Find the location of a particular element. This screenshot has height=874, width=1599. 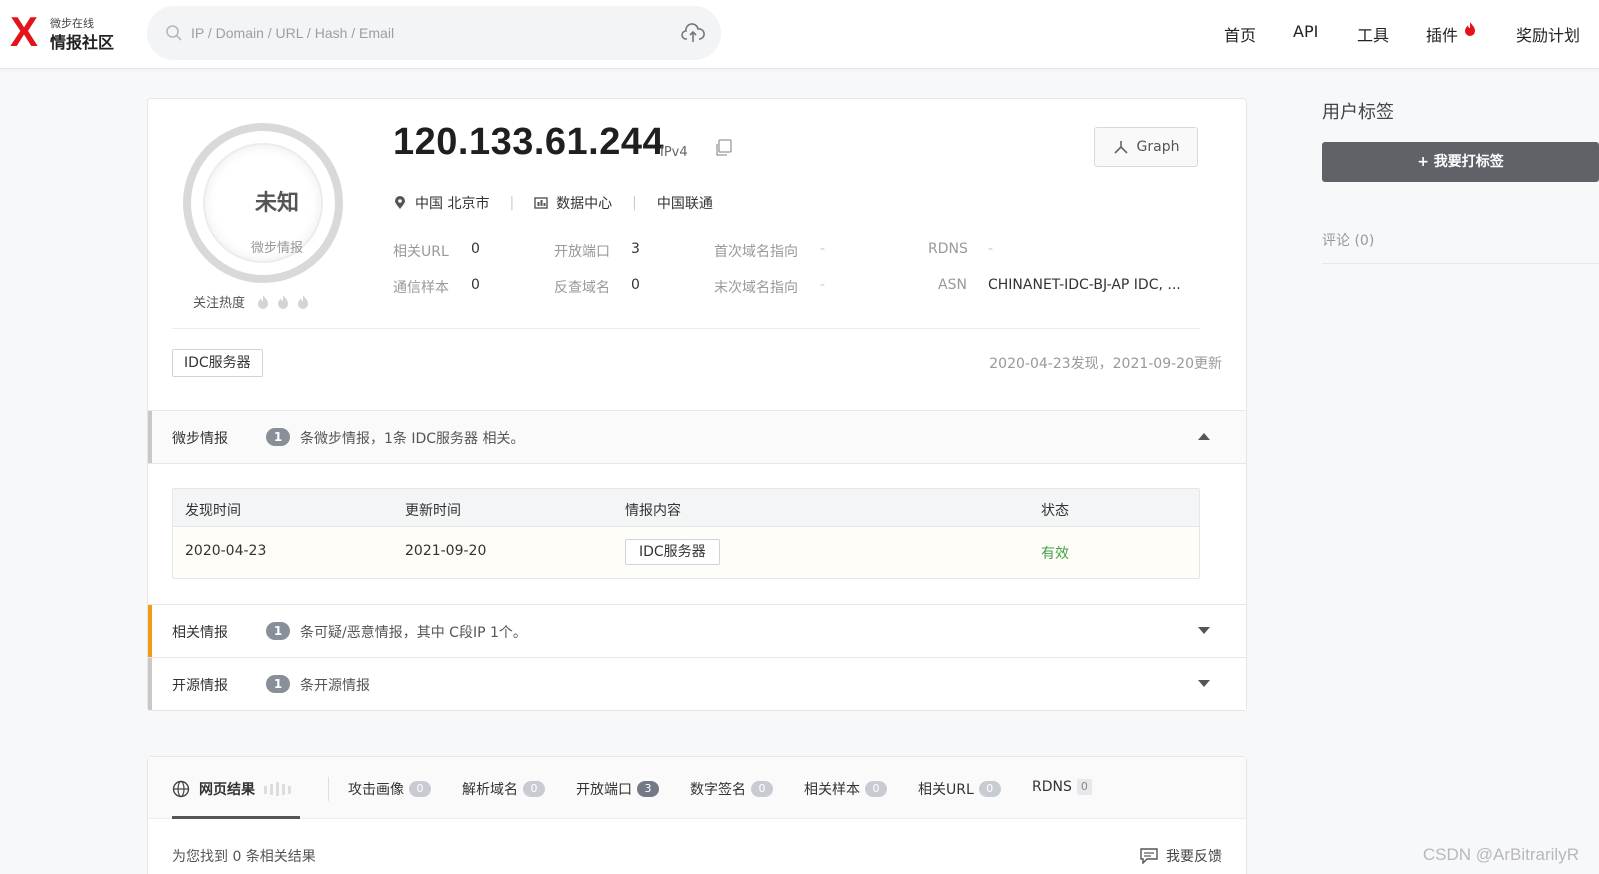

section-related-intel: 相关情报 1 条可疑/恶意情报，其中 C段IP 1个。 is located at coordinates (697, 630).